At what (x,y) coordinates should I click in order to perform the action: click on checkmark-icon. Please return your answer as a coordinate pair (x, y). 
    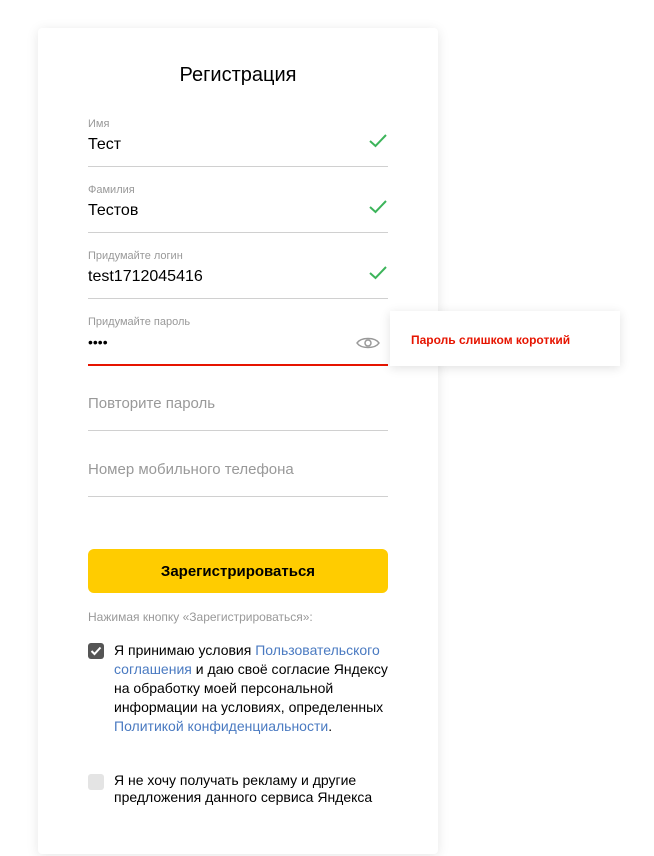
    Looking at the image, I should click on (96, 651).